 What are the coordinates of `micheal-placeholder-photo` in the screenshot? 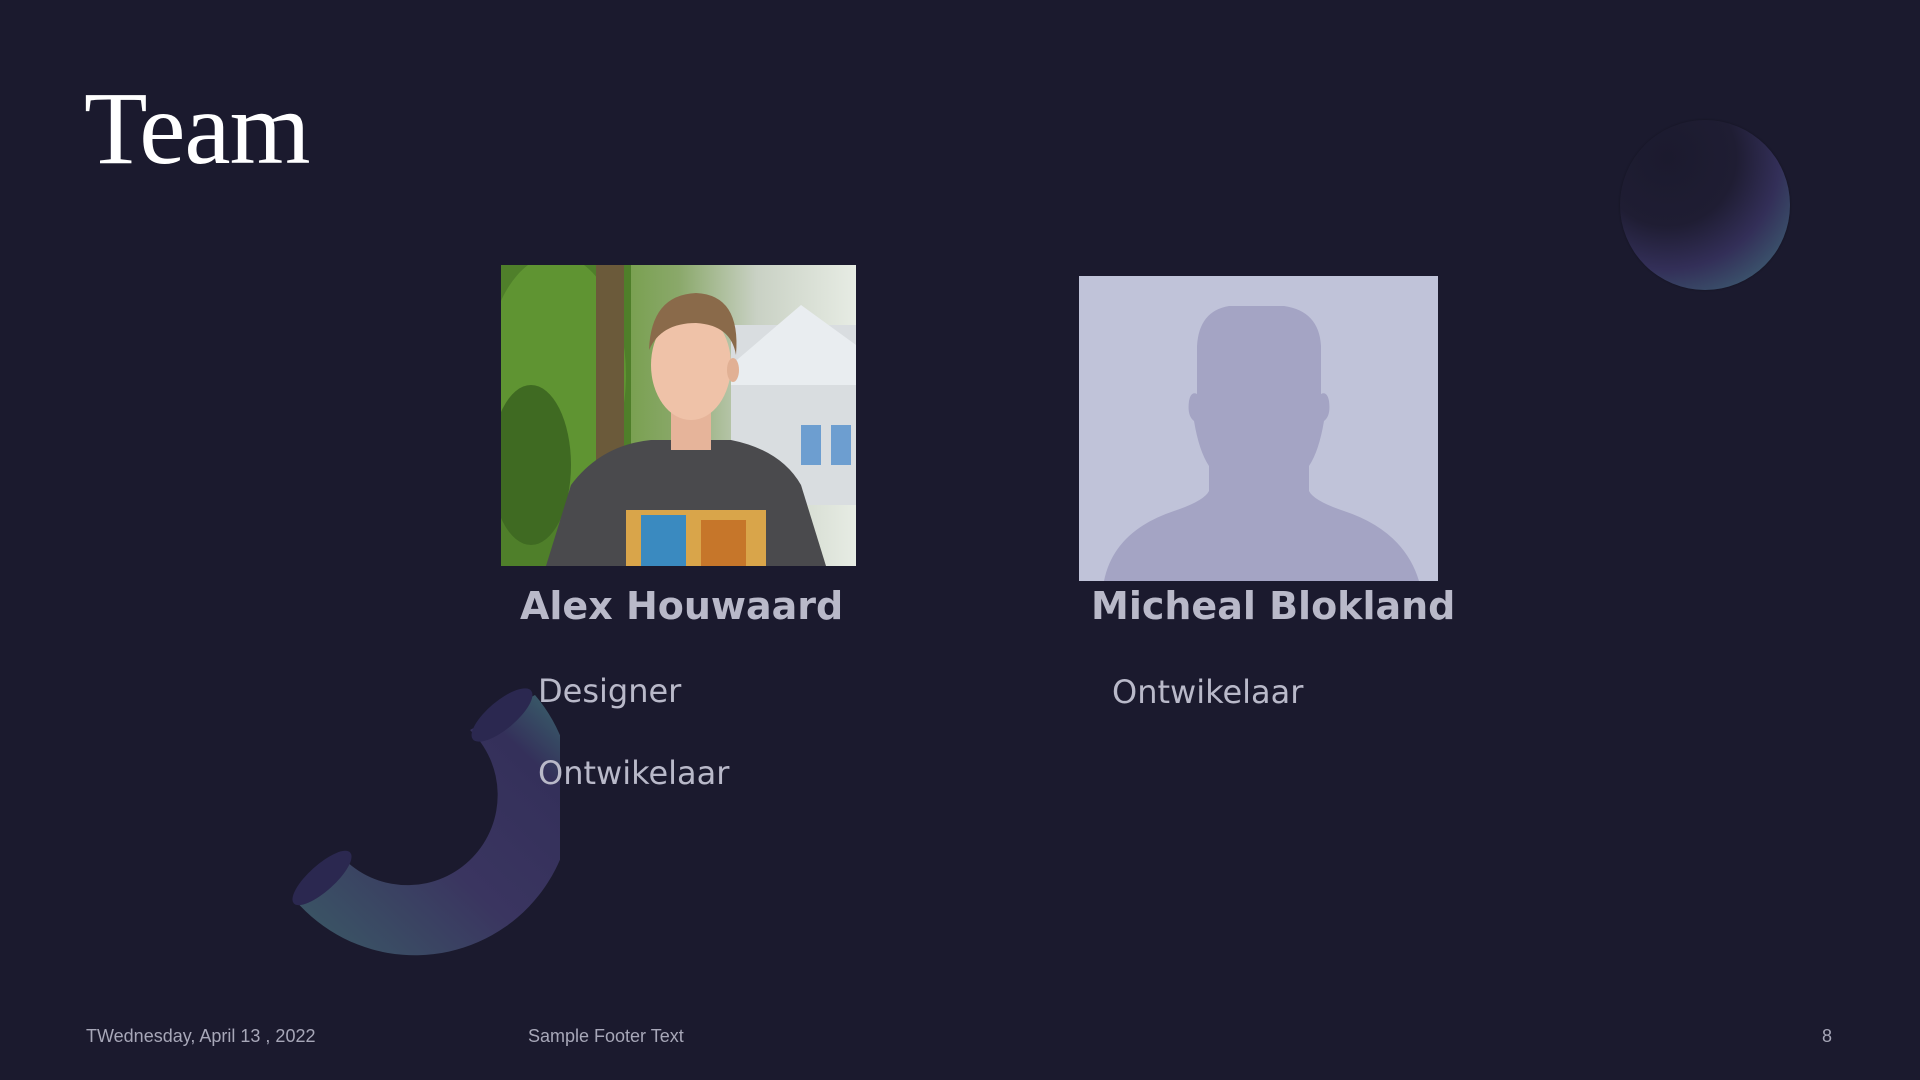 It's located at (1258, 428).